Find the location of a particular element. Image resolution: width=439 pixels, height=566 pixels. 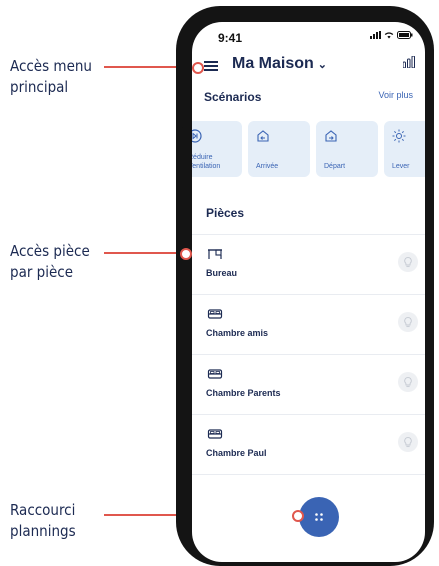

phone-side-button is located at coordinates (180, 163).